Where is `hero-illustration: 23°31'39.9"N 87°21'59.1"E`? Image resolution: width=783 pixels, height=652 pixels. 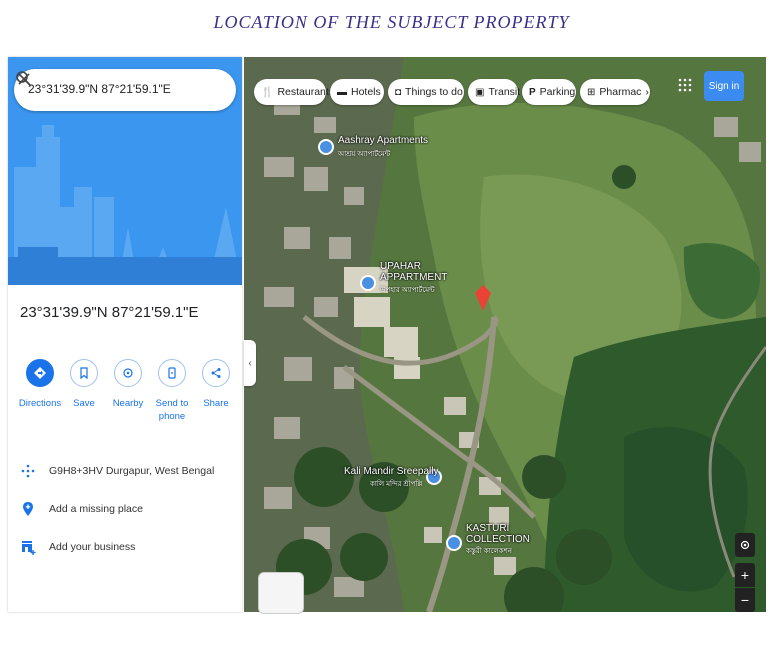
hero-illustration: 23°31'39.9"N 87°21'59.1"E is located at coordinates (125, 171).